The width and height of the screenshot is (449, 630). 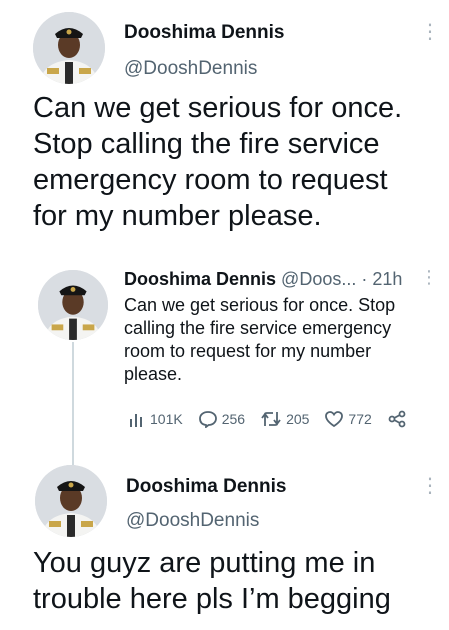 I want to click on share-icon, so click(x=397, y=419).